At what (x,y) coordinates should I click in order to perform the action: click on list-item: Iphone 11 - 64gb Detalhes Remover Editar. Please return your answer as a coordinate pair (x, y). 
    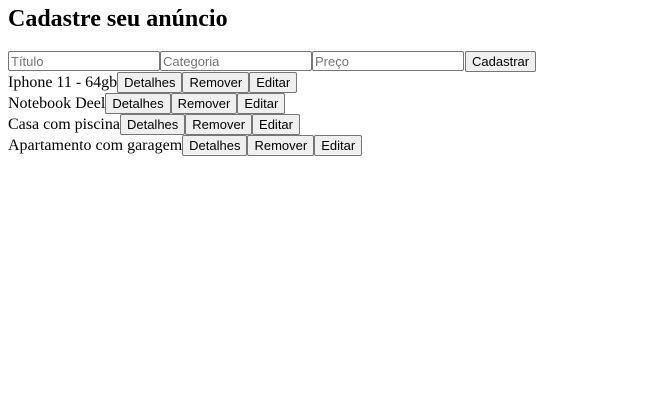
    Looking at the image, I should click on (330, 82).